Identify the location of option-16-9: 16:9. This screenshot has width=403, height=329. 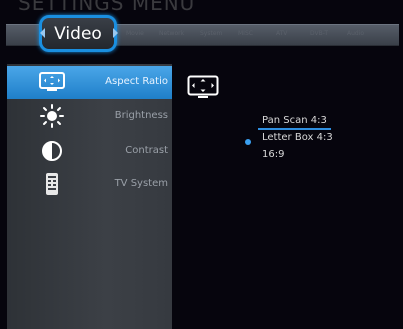
(273, 154).